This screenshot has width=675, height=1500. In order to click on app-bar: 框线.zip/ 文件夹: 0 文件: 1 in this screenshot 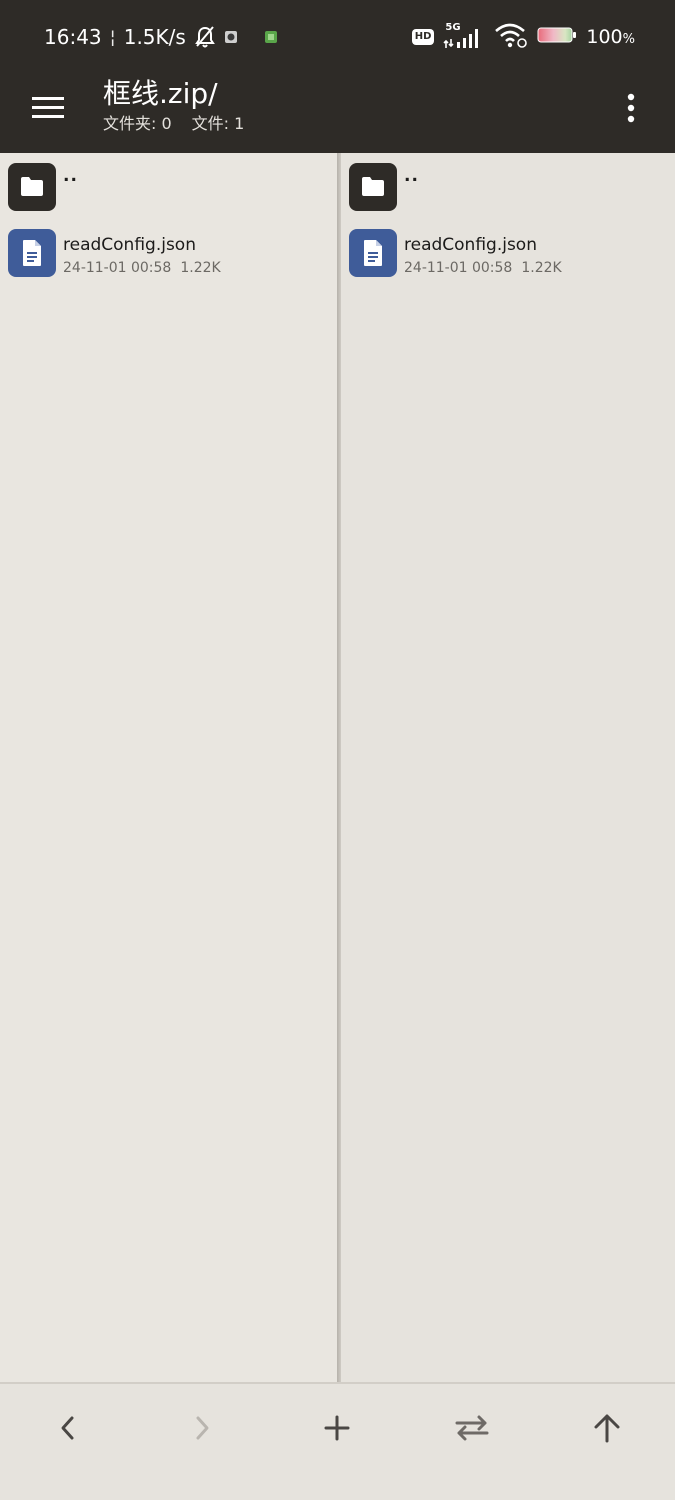, I will do `click(337, 112)`.